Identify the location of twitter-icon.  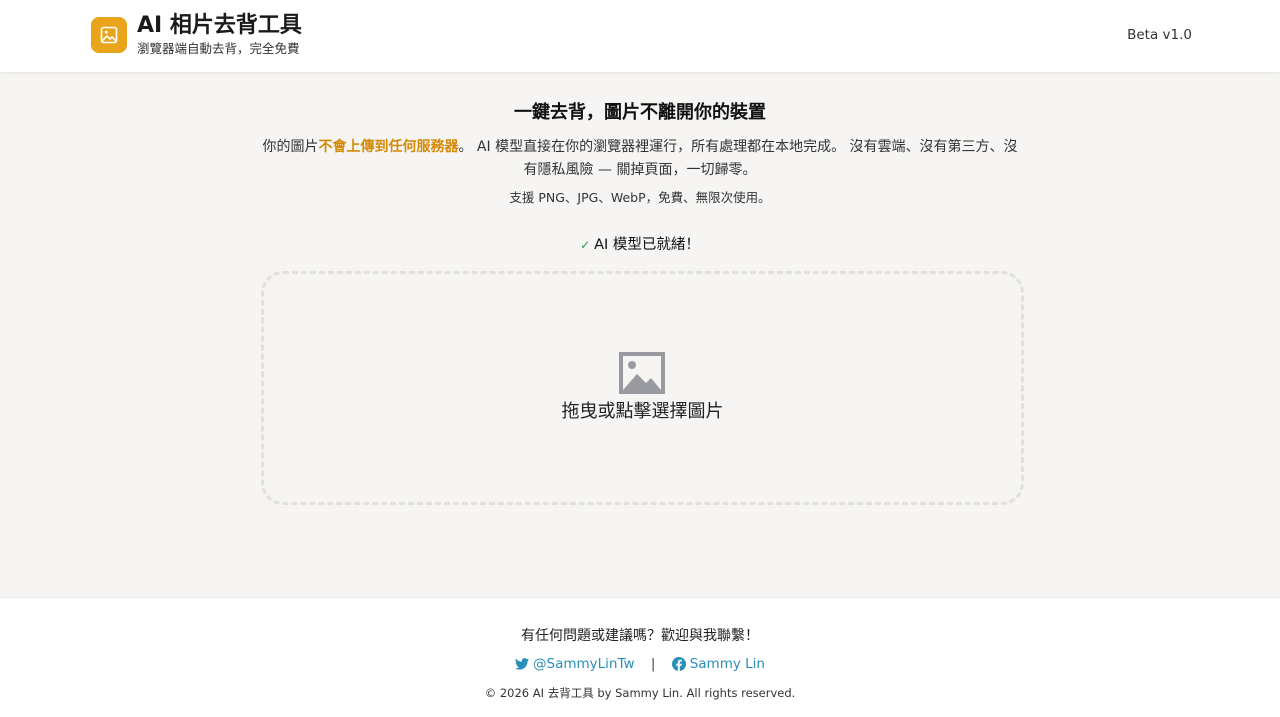
(522, 664).